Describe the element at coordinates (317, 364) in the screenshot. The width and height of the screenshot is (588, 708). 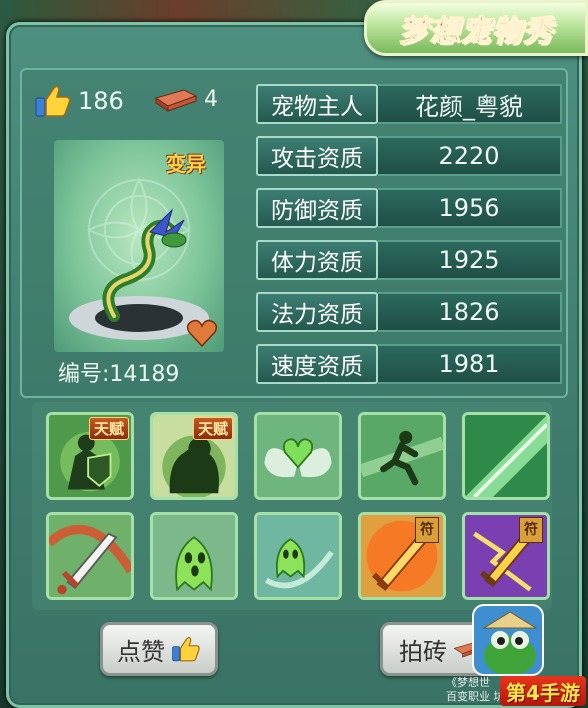
I see `attr-label: 速度资质` at that location.